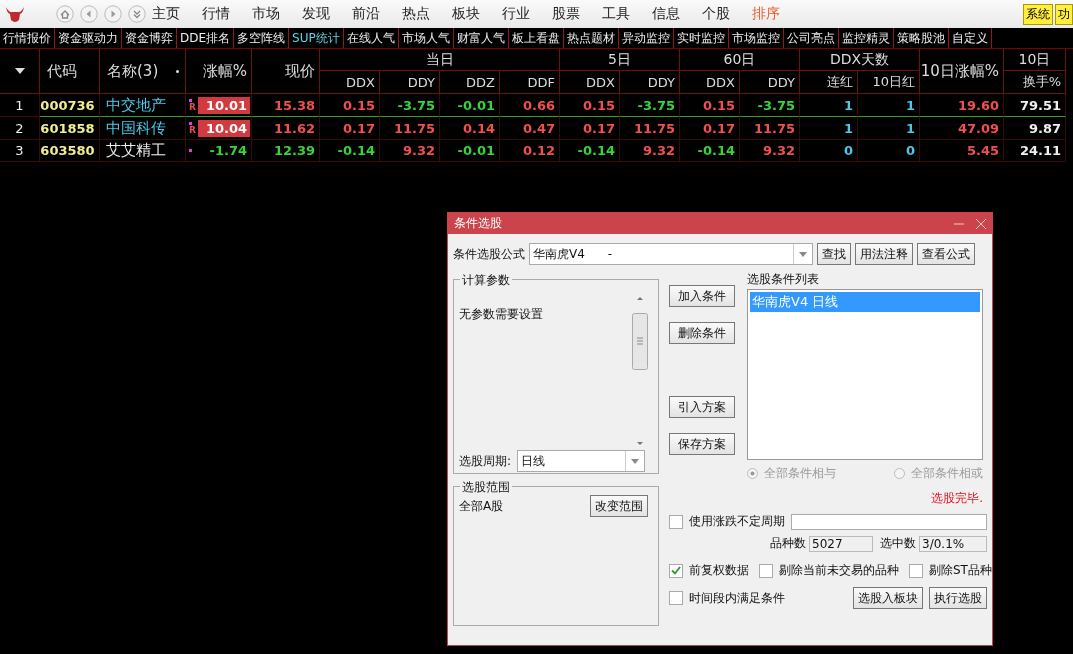 This screenshot has height=654, width=1073. I want to click on tab: 在线人气, so click(371, 38).